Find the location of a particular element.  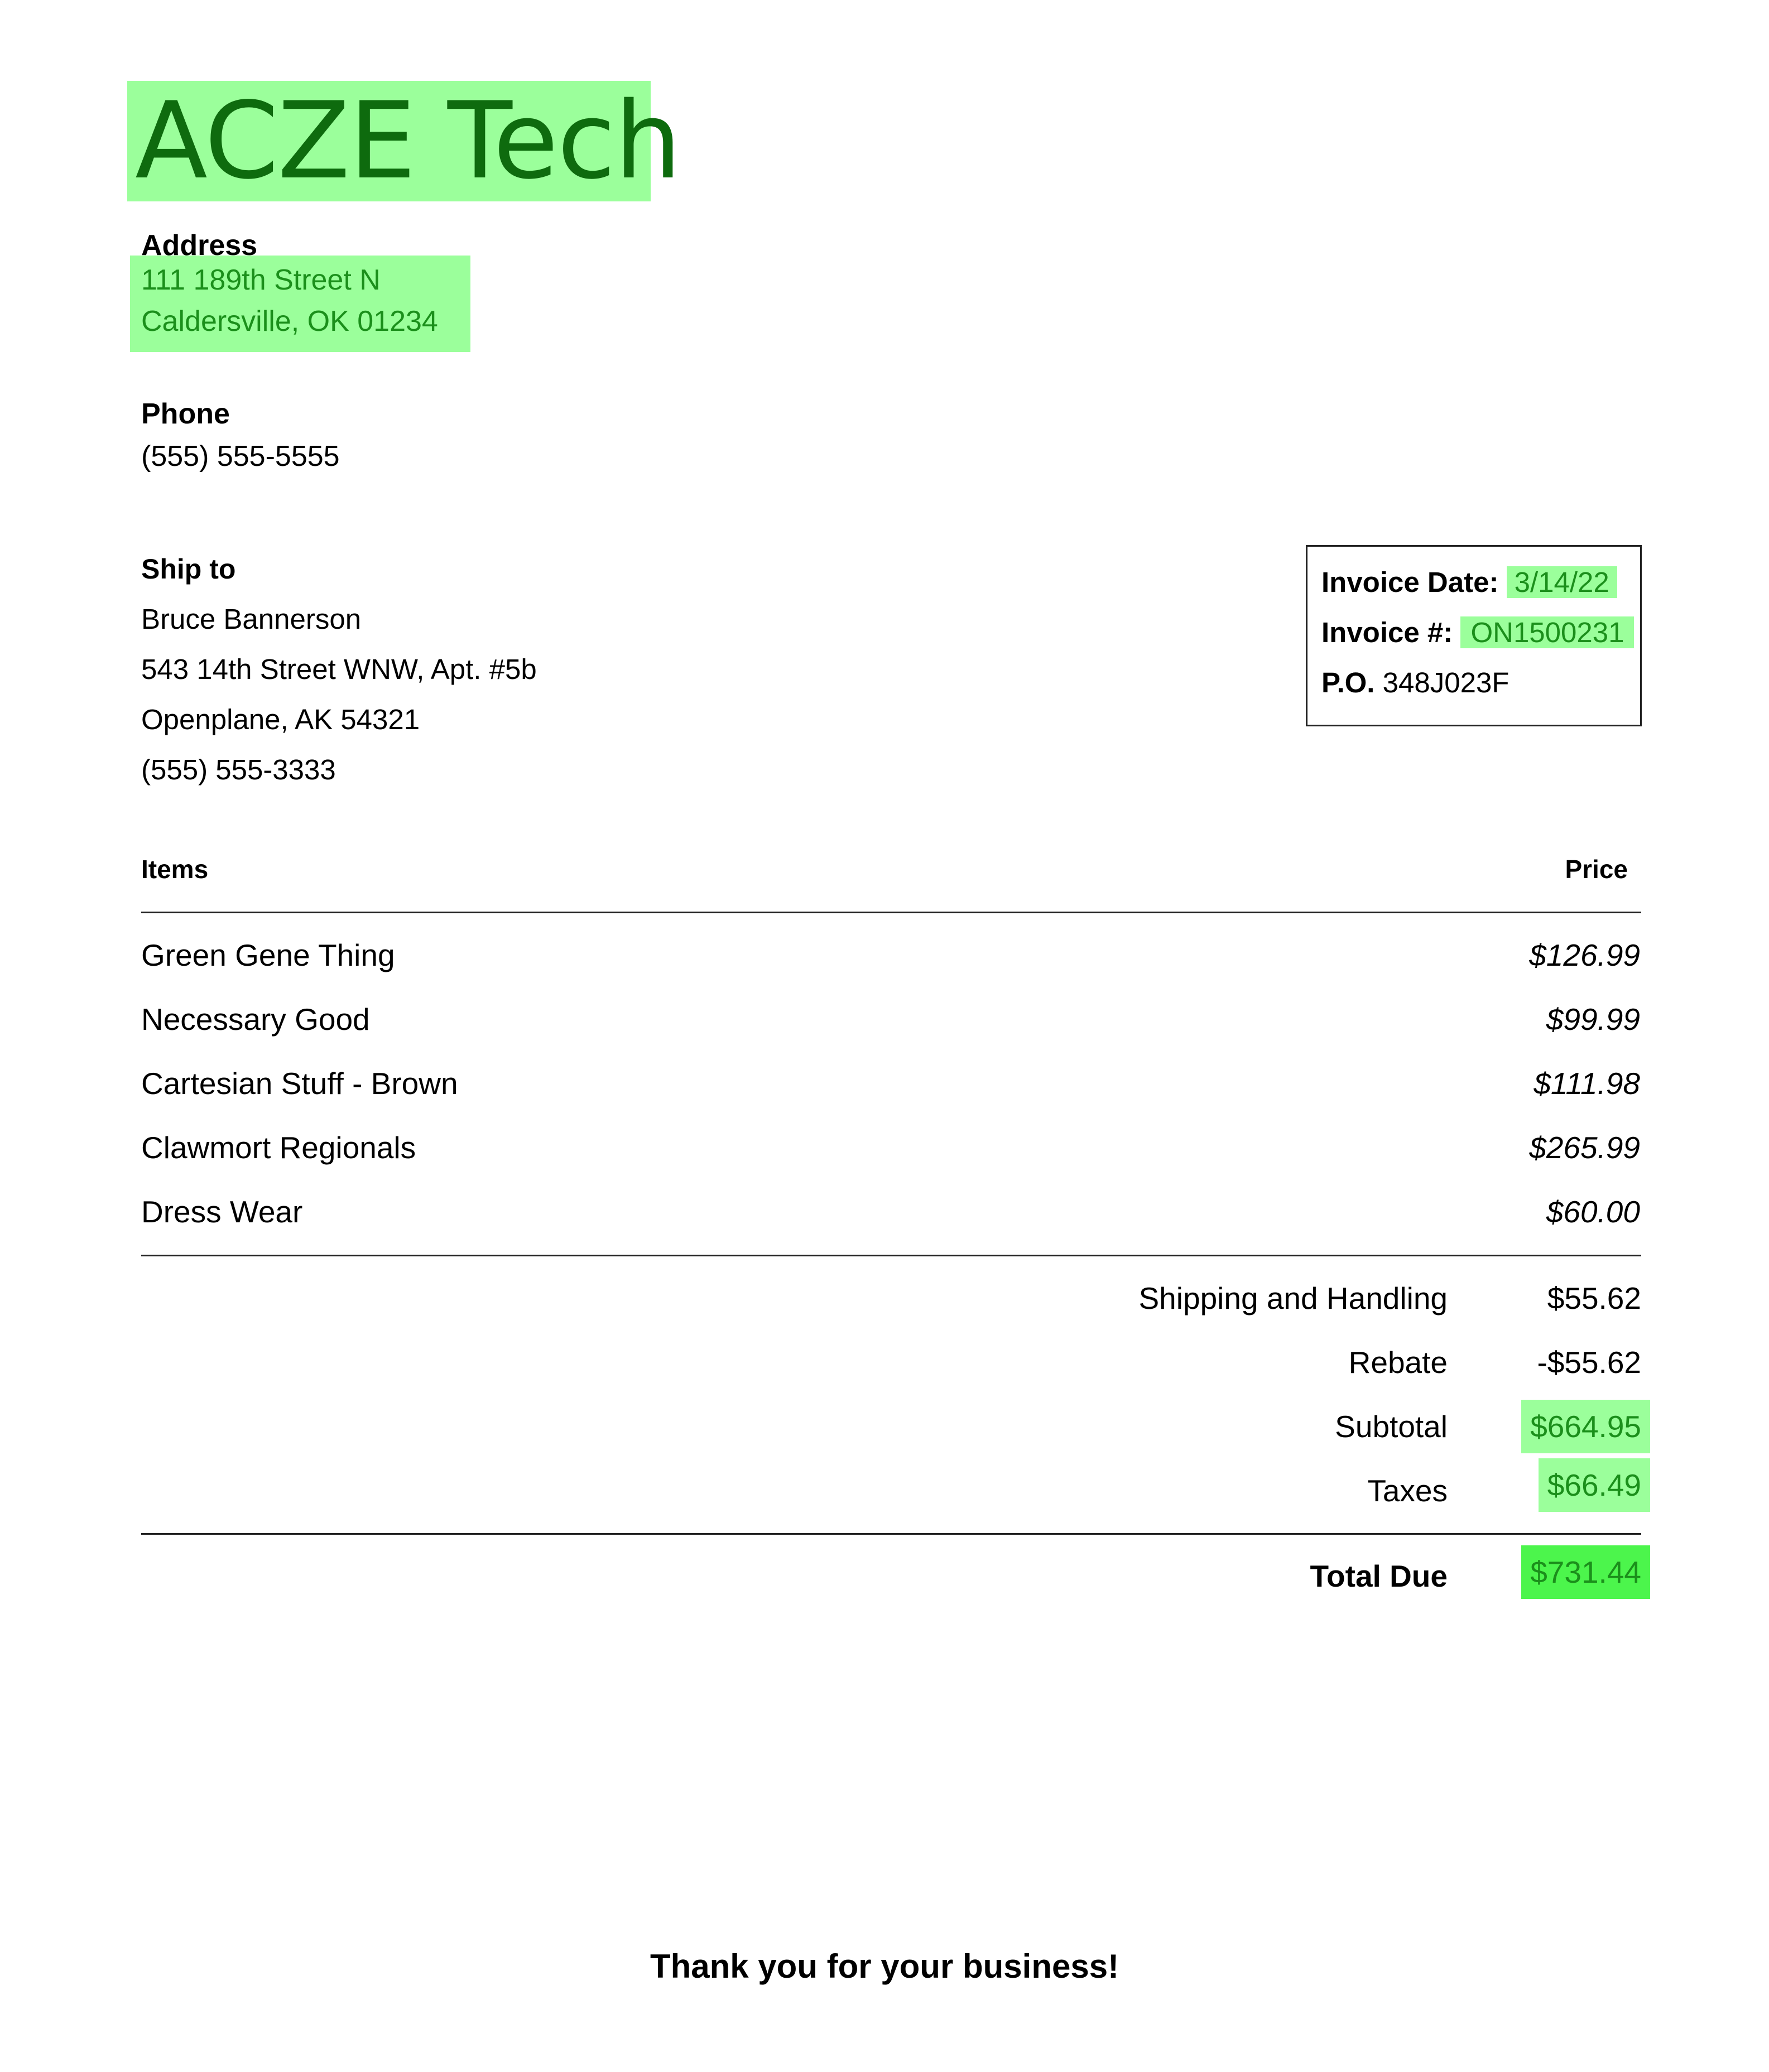

subtotal-label: Subtotal is located at coordinates (1391, 1426).